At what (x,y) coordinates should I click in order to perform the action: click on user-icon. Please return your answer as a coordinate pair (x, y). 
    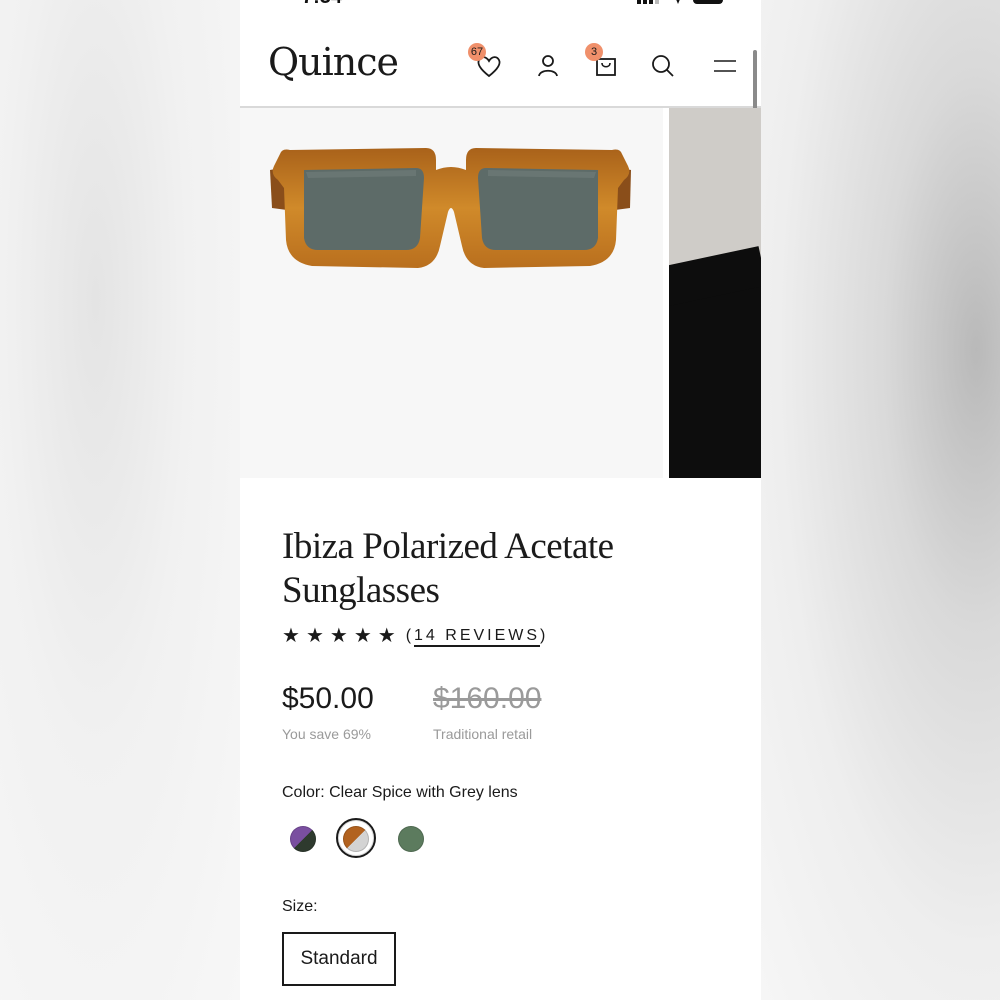
    Looking at the image, I should click on (548, 66).